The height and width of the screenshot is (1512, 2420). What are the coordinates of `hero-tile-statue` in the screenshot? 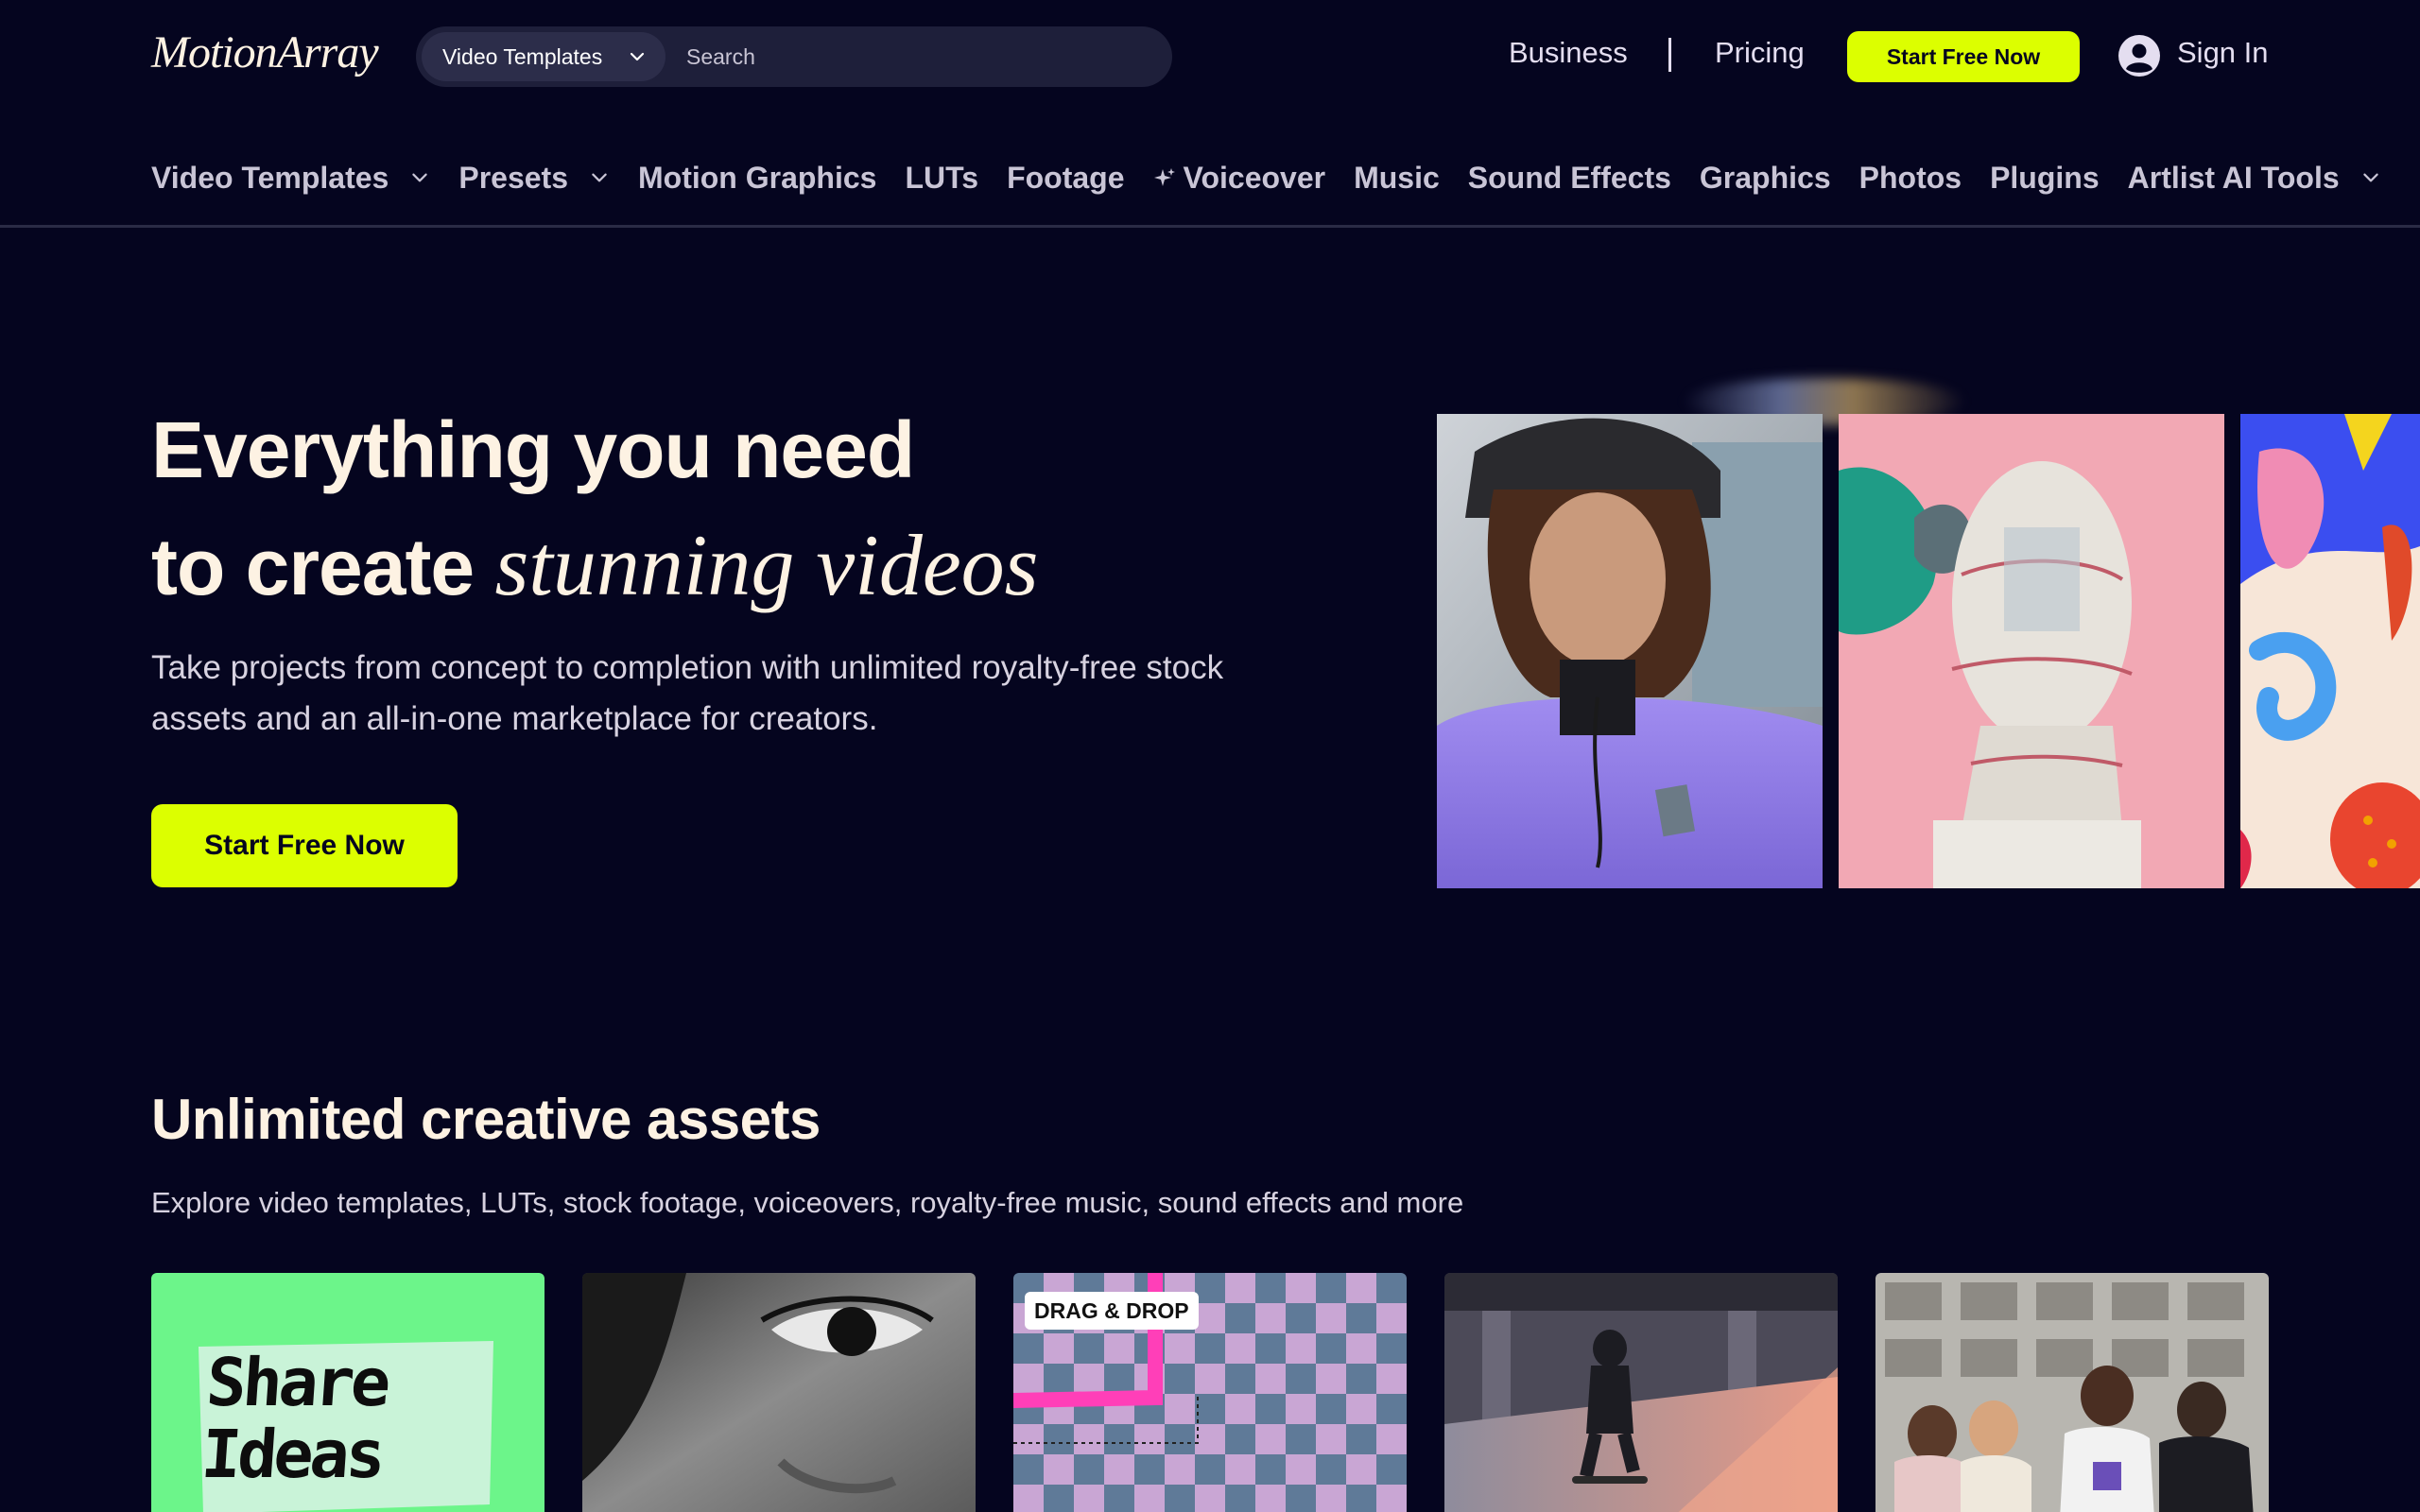 It's located at (2031, 651).